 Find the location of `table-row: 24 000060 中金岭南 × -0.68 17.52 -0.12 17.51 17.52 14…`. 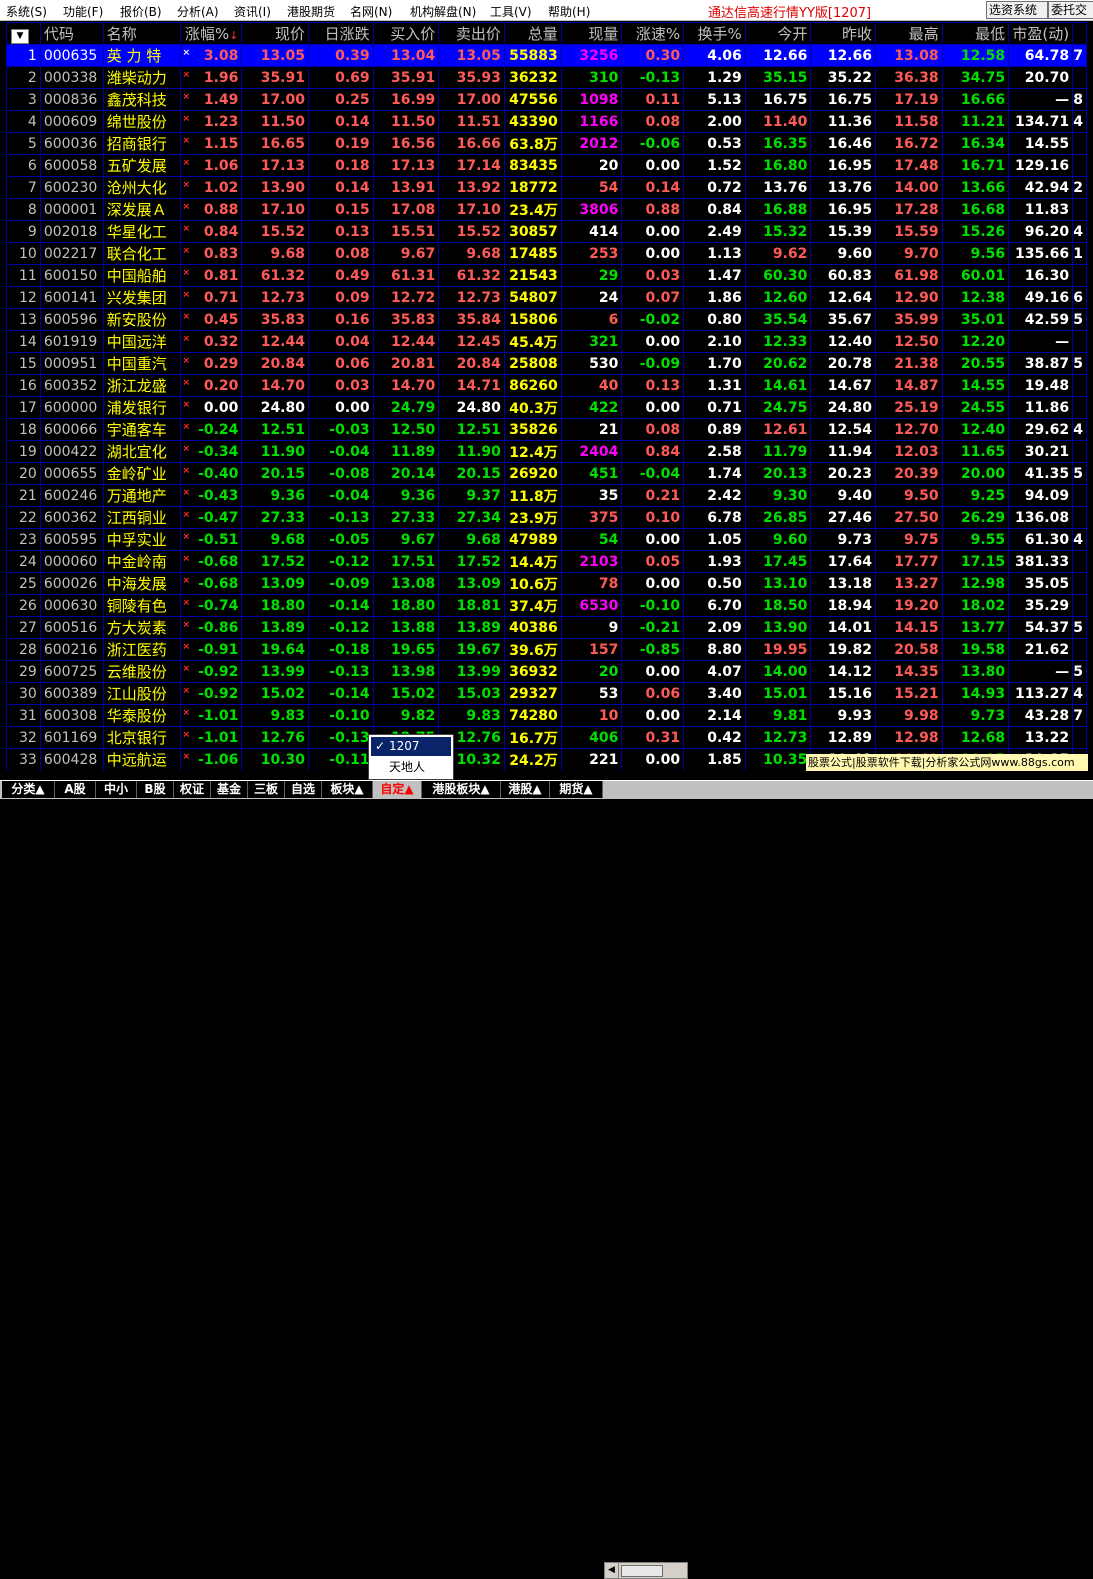

table-row: 24 000060 中金岭南 × -0.68 17.52 -0.12 17.51 17.52 14… is located at coordinates (546, 561).